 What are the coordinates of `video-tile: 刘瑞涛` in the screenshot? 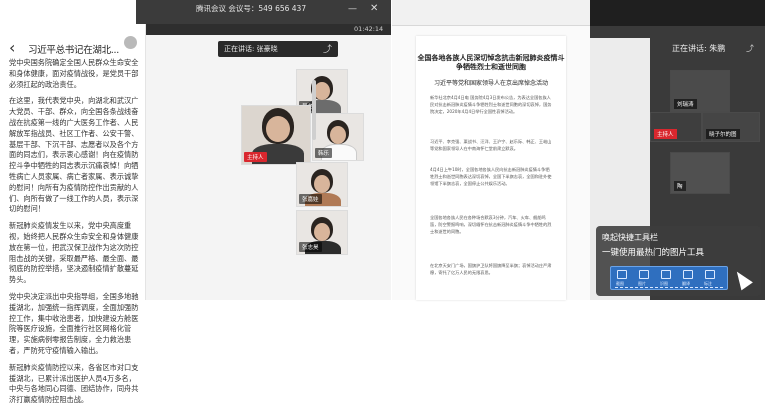 It's located at (700, 91).